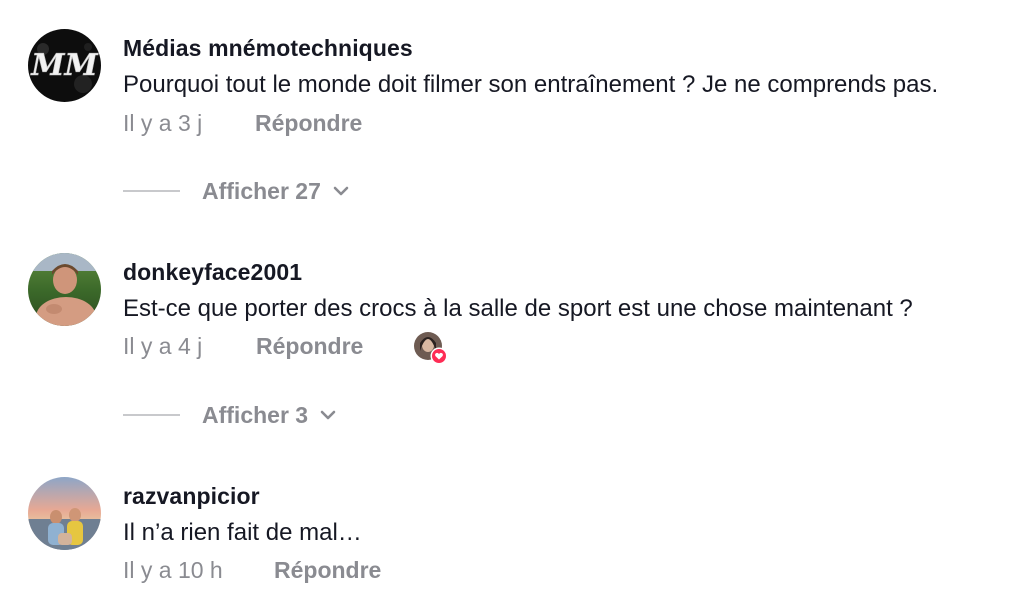 The image size is (1034, 606). What do you see at coordinates (261, 190) in the screenshot?
I see `view-replies-label: Afficher 27` at bounding box center [261, 190].